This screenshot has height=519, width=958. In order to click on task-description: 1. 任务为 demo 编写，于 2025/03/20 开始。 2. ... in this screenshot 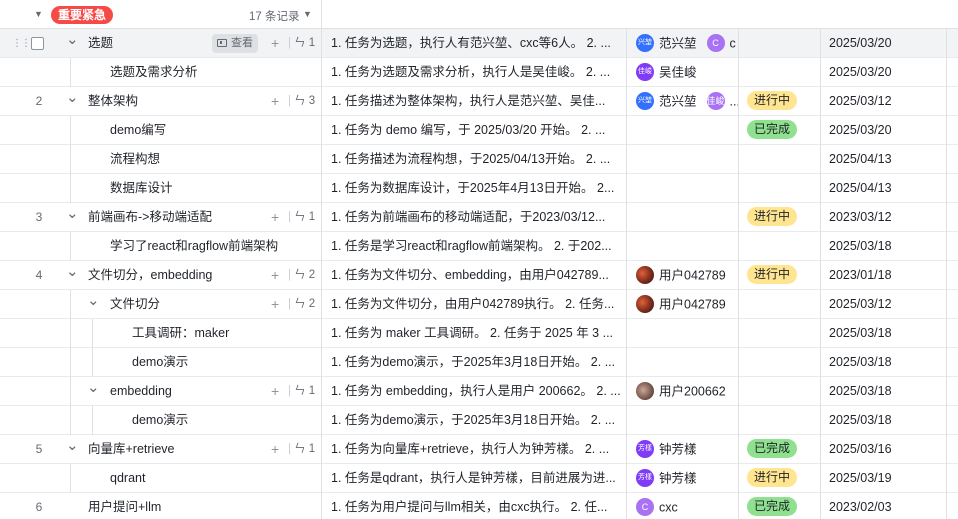, I will do `click(473, 130)`.